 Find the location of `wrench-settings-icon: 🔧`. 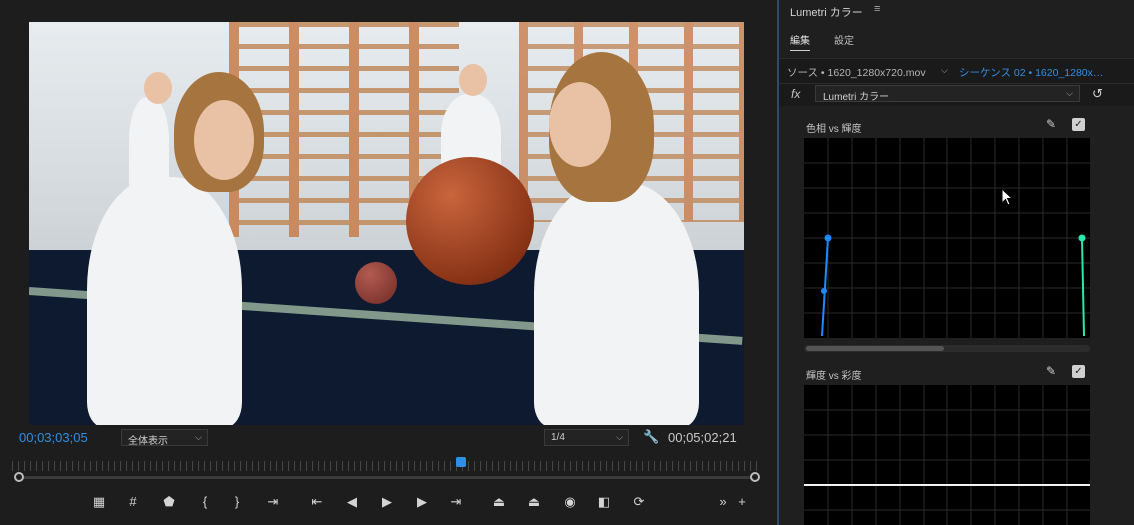

wrench-settings-icon: 🔧 is located at coordinates (651, 437).